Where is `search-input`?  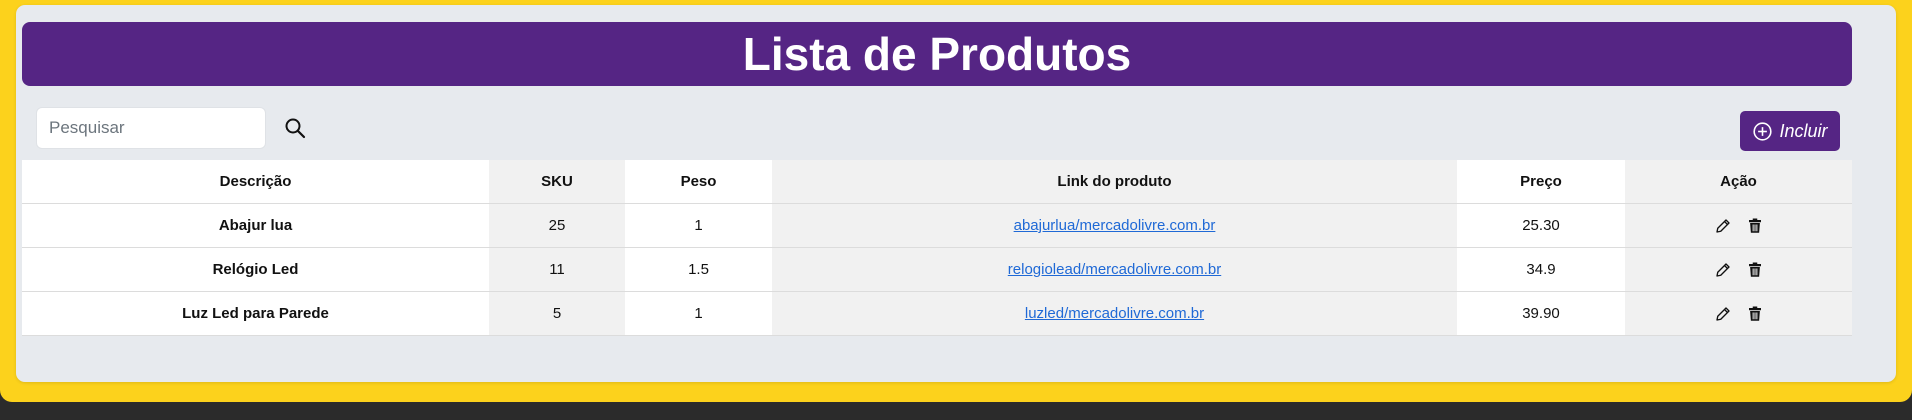
search-input is located at coordinates (151, 128).